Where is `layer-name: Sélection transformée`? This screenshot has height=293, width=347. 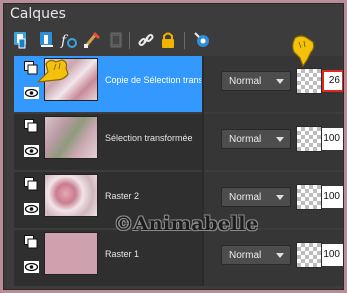 layer-name: Sélection transformée is located at coordinates (153, 138).